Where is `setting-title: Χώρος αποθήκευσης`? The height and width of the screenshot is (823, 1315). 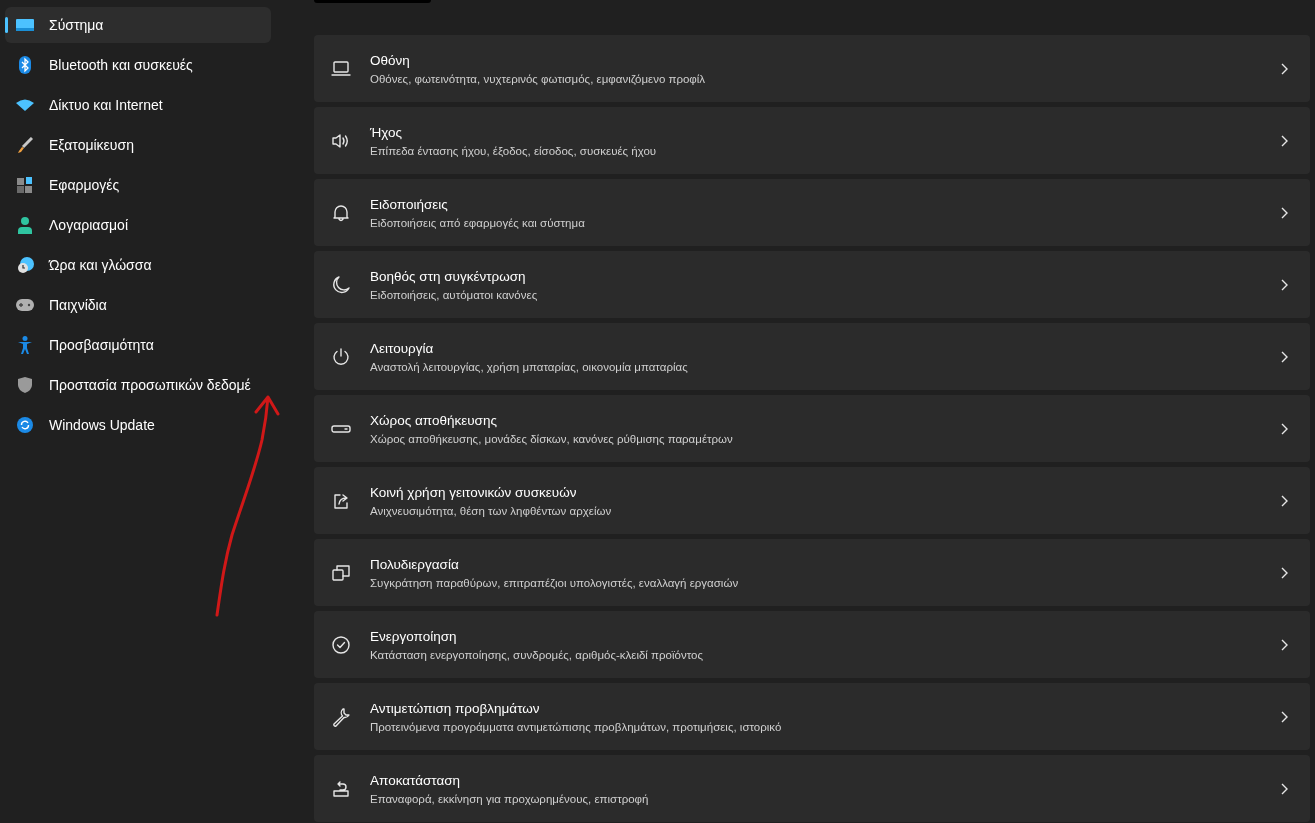
setting-title: Χώρος αποθήκευσης is located at coordinates (433, 420).